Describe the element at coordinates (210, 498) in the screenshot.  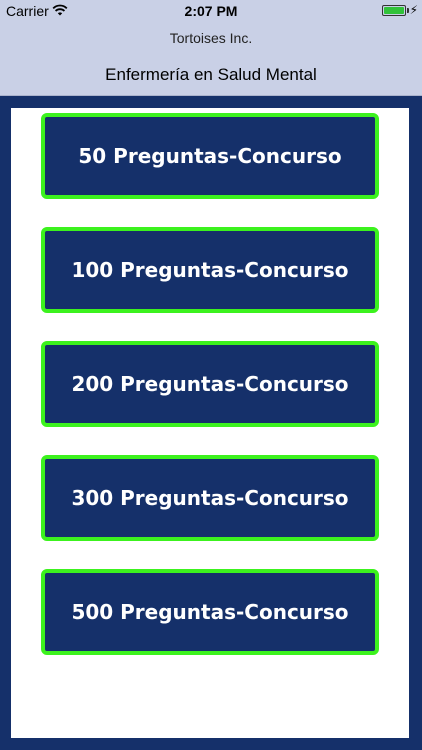
I see `quiz-300-button: 300 Preguntas-Concurso` at that location.